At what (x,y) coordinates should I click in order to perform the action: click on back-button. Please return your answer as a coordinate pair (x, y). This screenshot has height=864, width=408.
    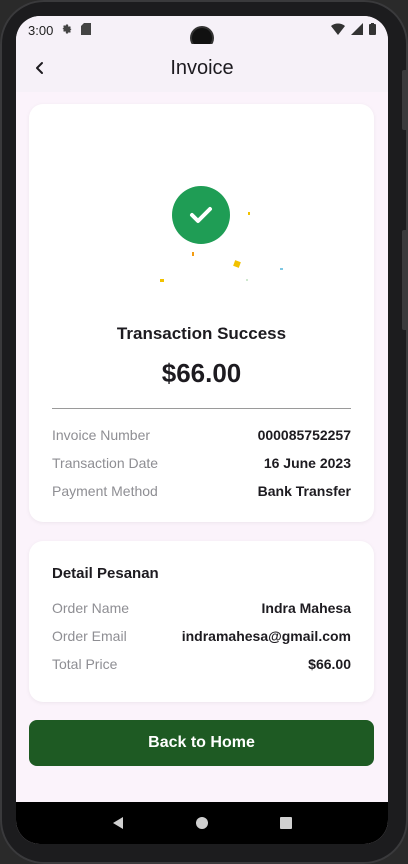
    Looking at the image, I should click on (40, 68).